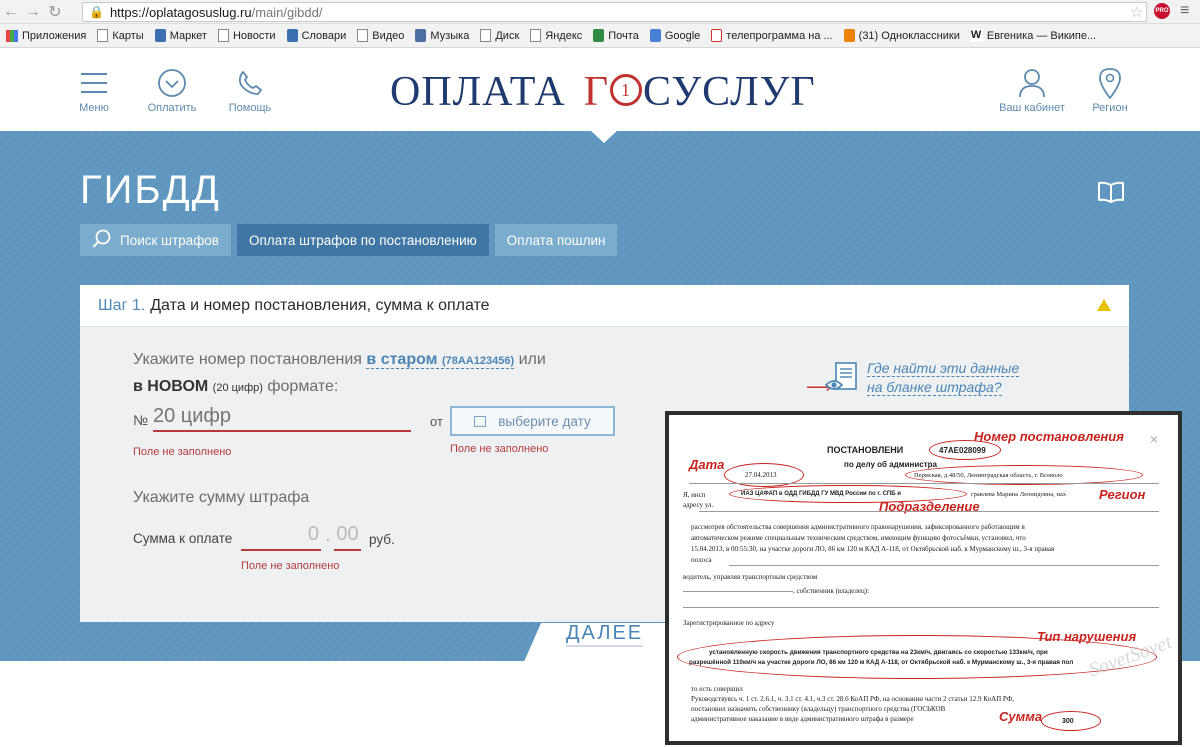 The width and height of the screenshot is (1200, 747). Describe the element at coordinates (556, 240) in the screenshot. I see `tab-pay-duties: Оплата пошлин` at that location.